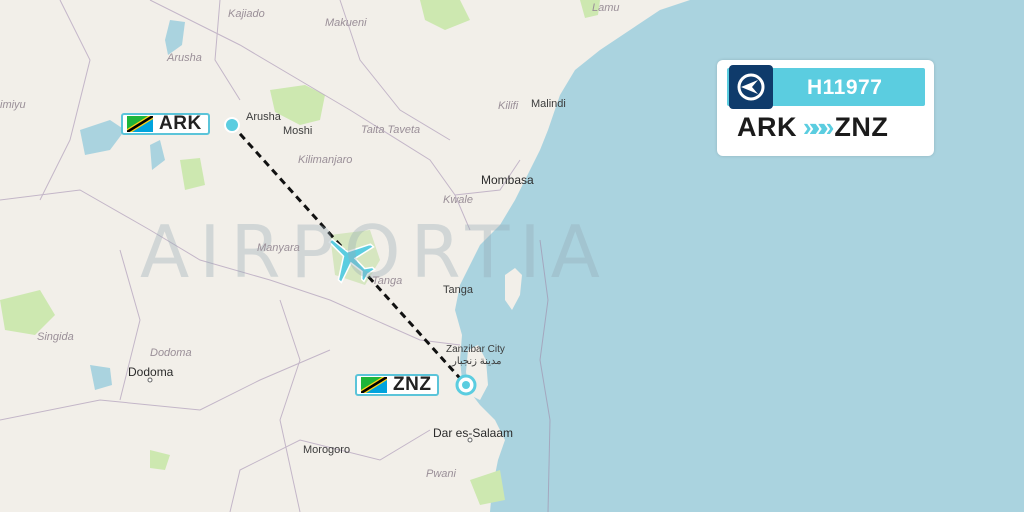 The image size is (1024, 512). Describe the element at coordinates (184, 58) in the screenshot. I see `region-label: Arusha` at that location.